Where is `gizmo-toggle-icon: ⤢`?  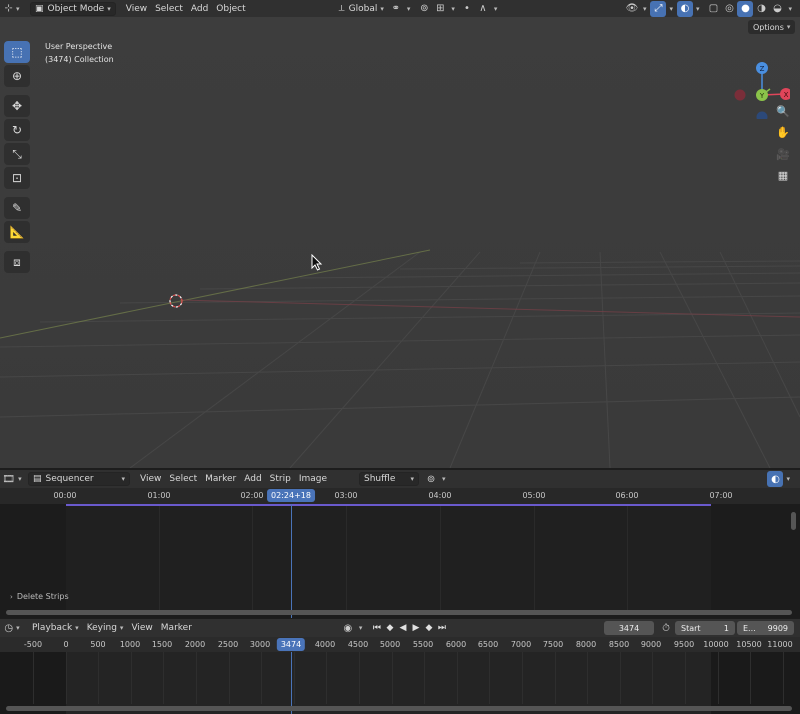
gizmo-toggle-icon: ⤢ is located at coordinates (658, 8).